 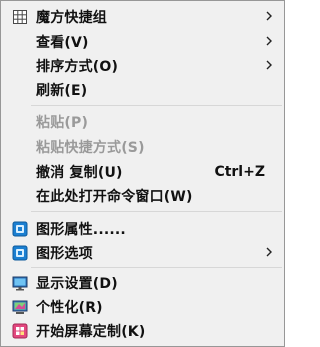 I want to click on menu-item-display-settings: 显示设置(D), so click(x=142, y=283).